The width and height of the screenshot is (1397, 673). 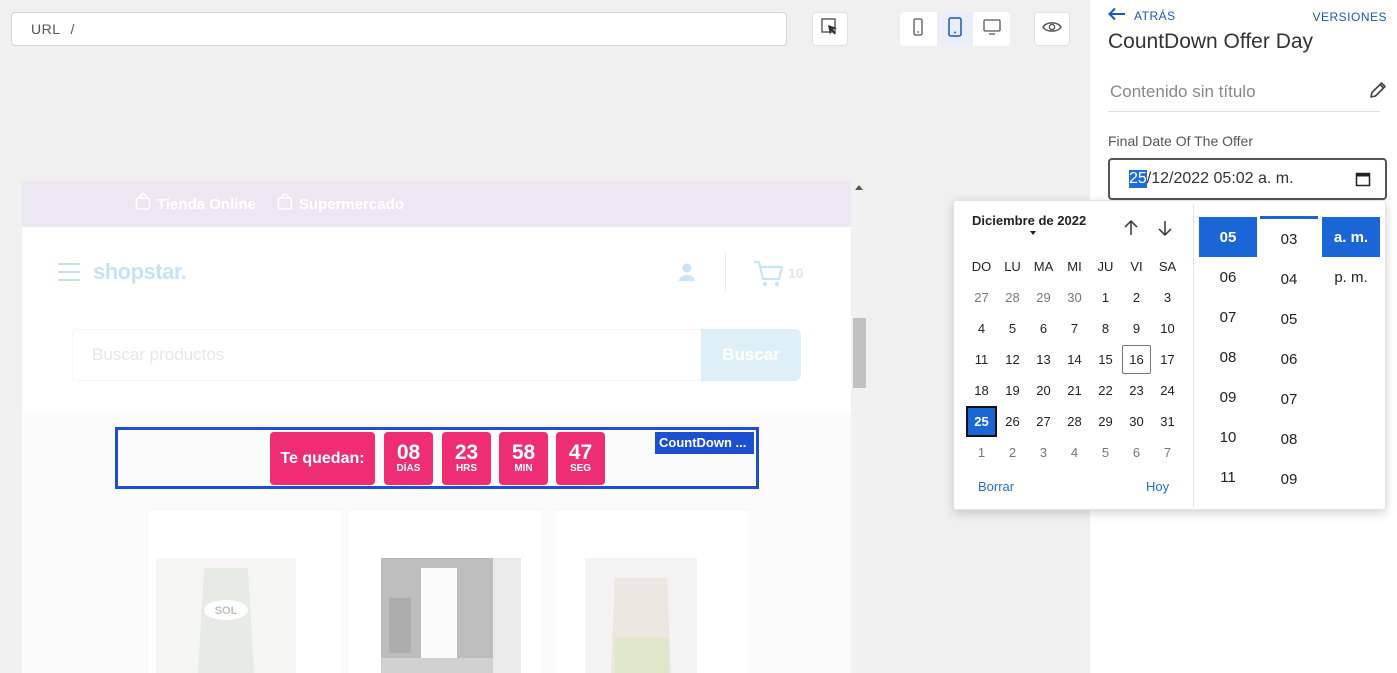 What do you see at coordinates (399, 29) in the screenshot?
I see `url-bar: URL /` at bounding box center [399, 29].